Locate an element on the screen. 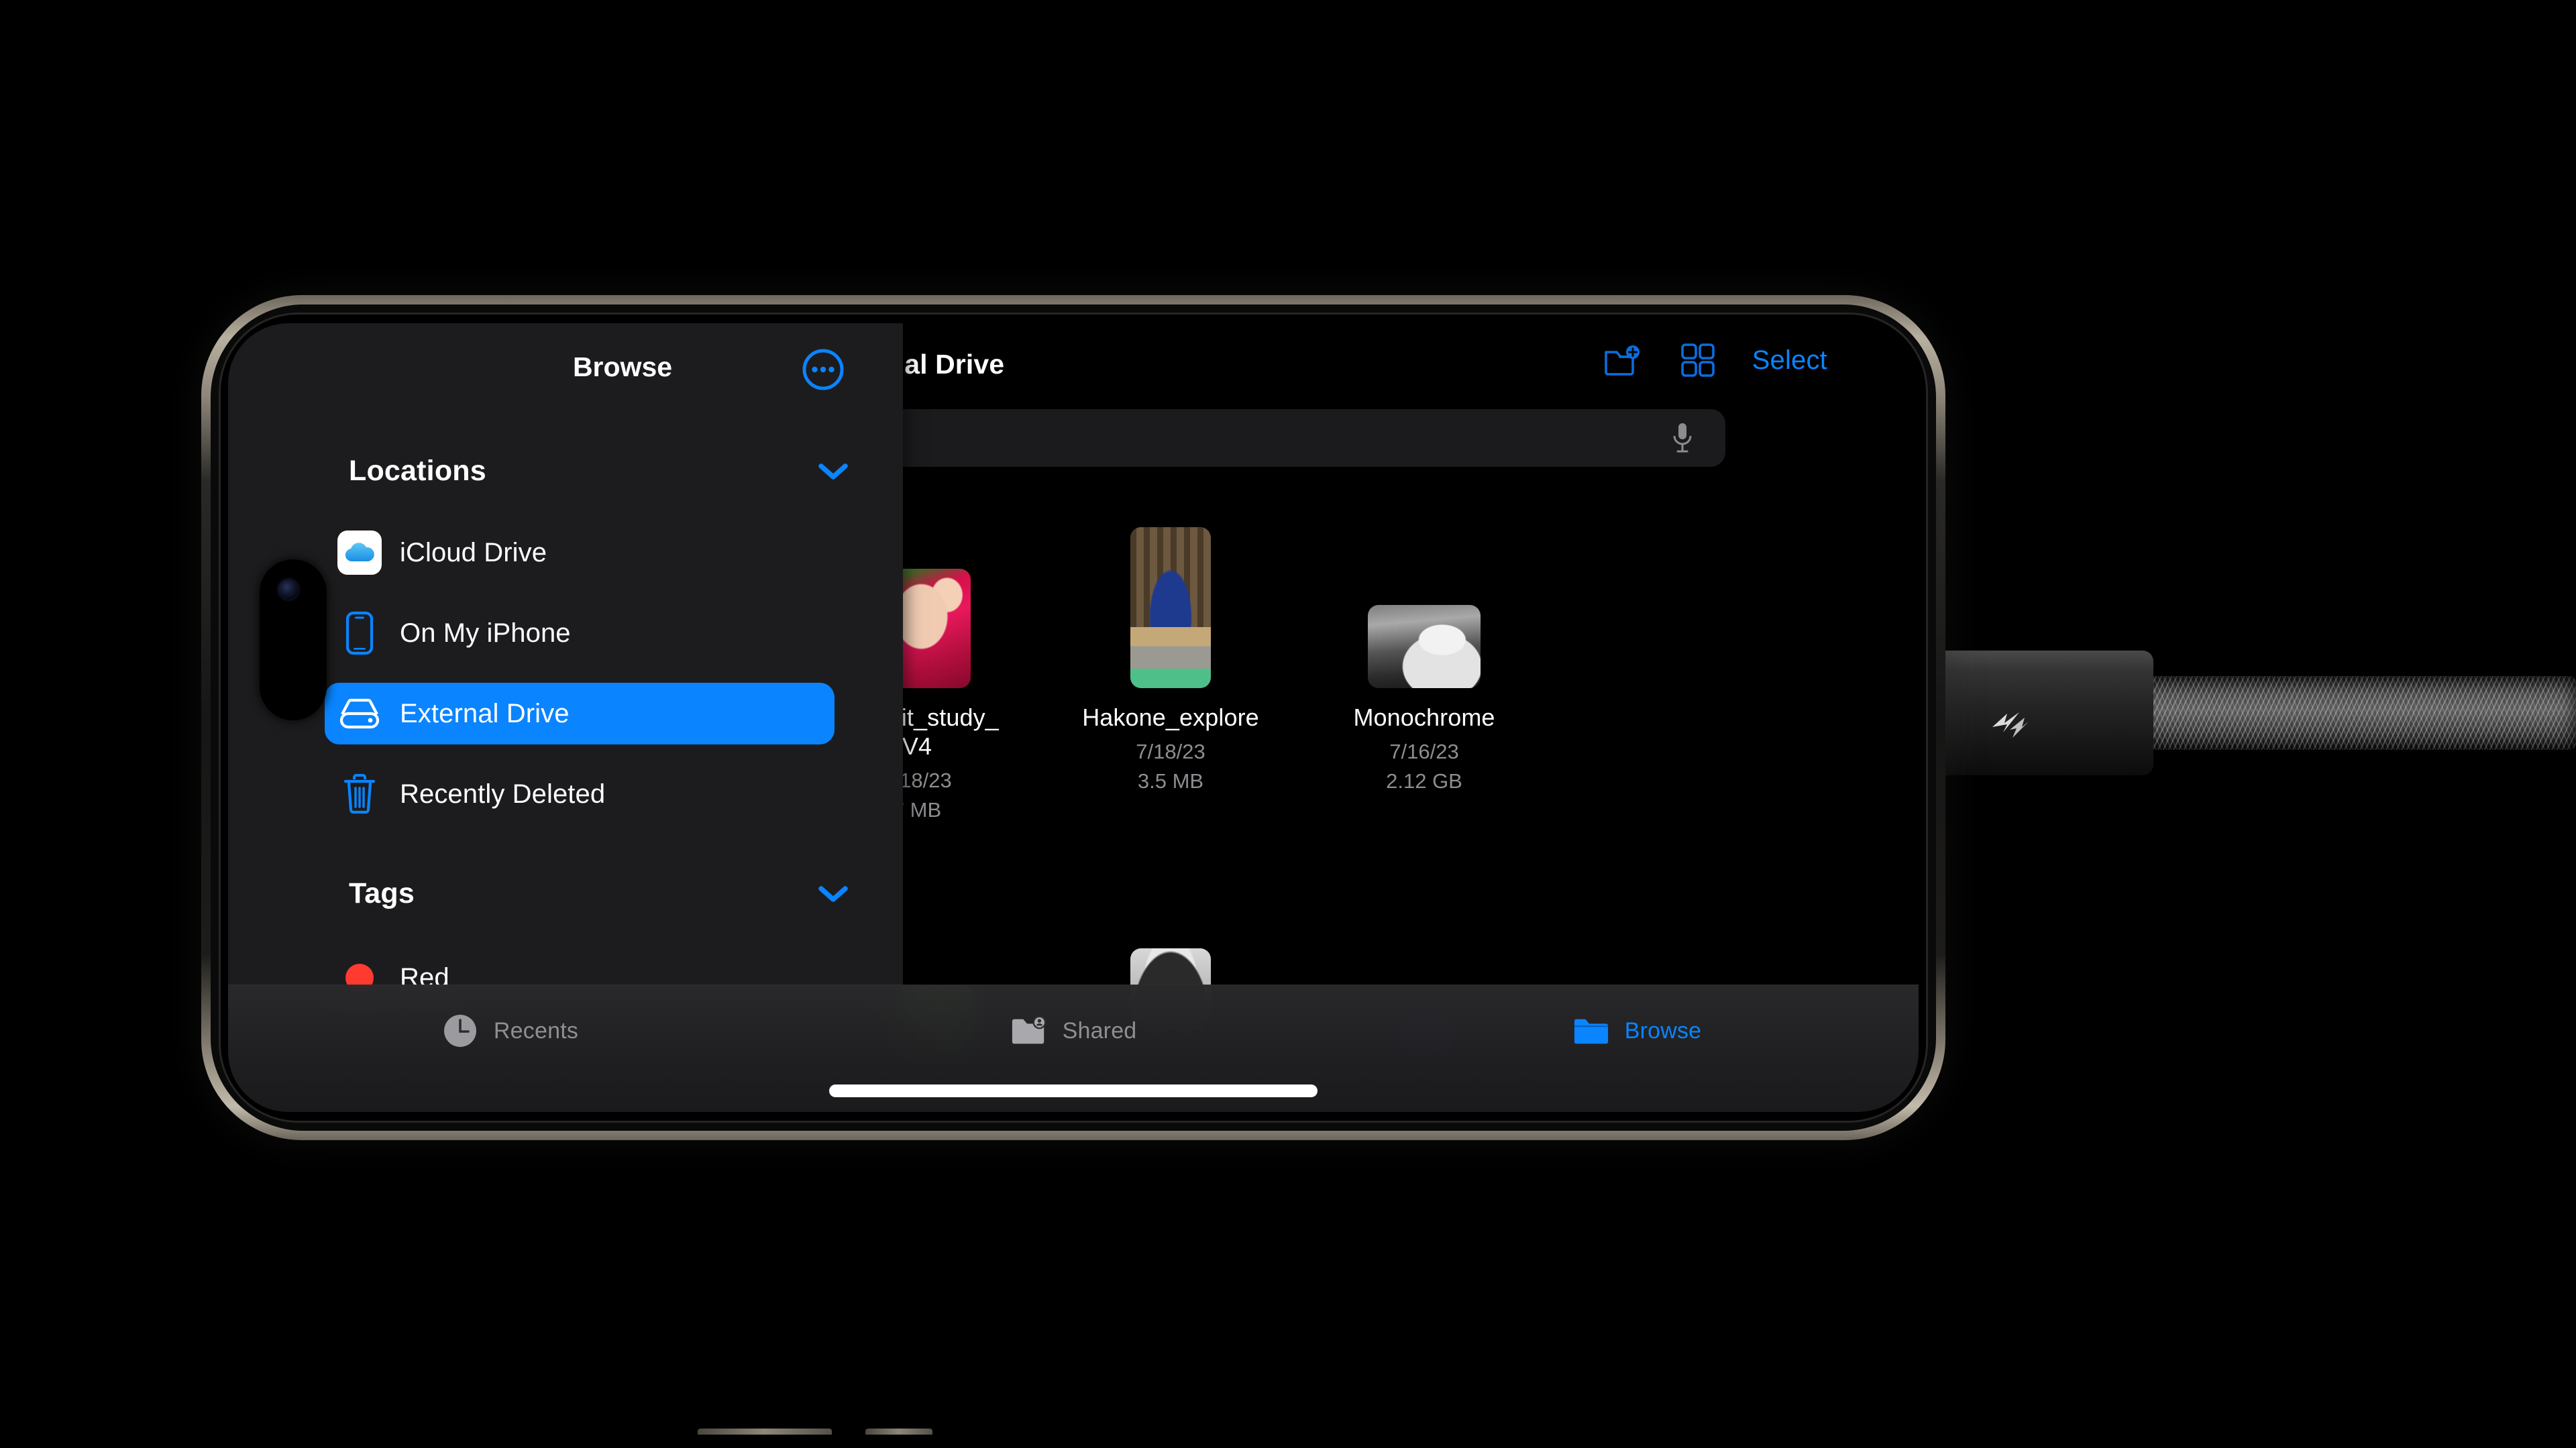 Image resolution: width=2576 pixels, height=1448 pixels. file-date: 7/16/23 is located at coordinates (1424, 751).